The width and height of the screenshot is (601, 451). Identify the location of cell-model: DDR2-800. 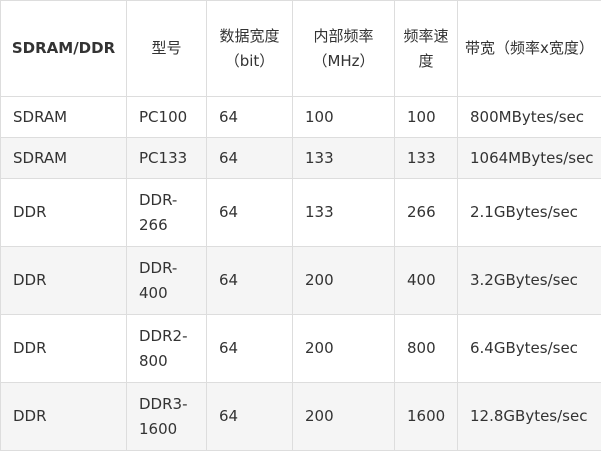
(167, 349).